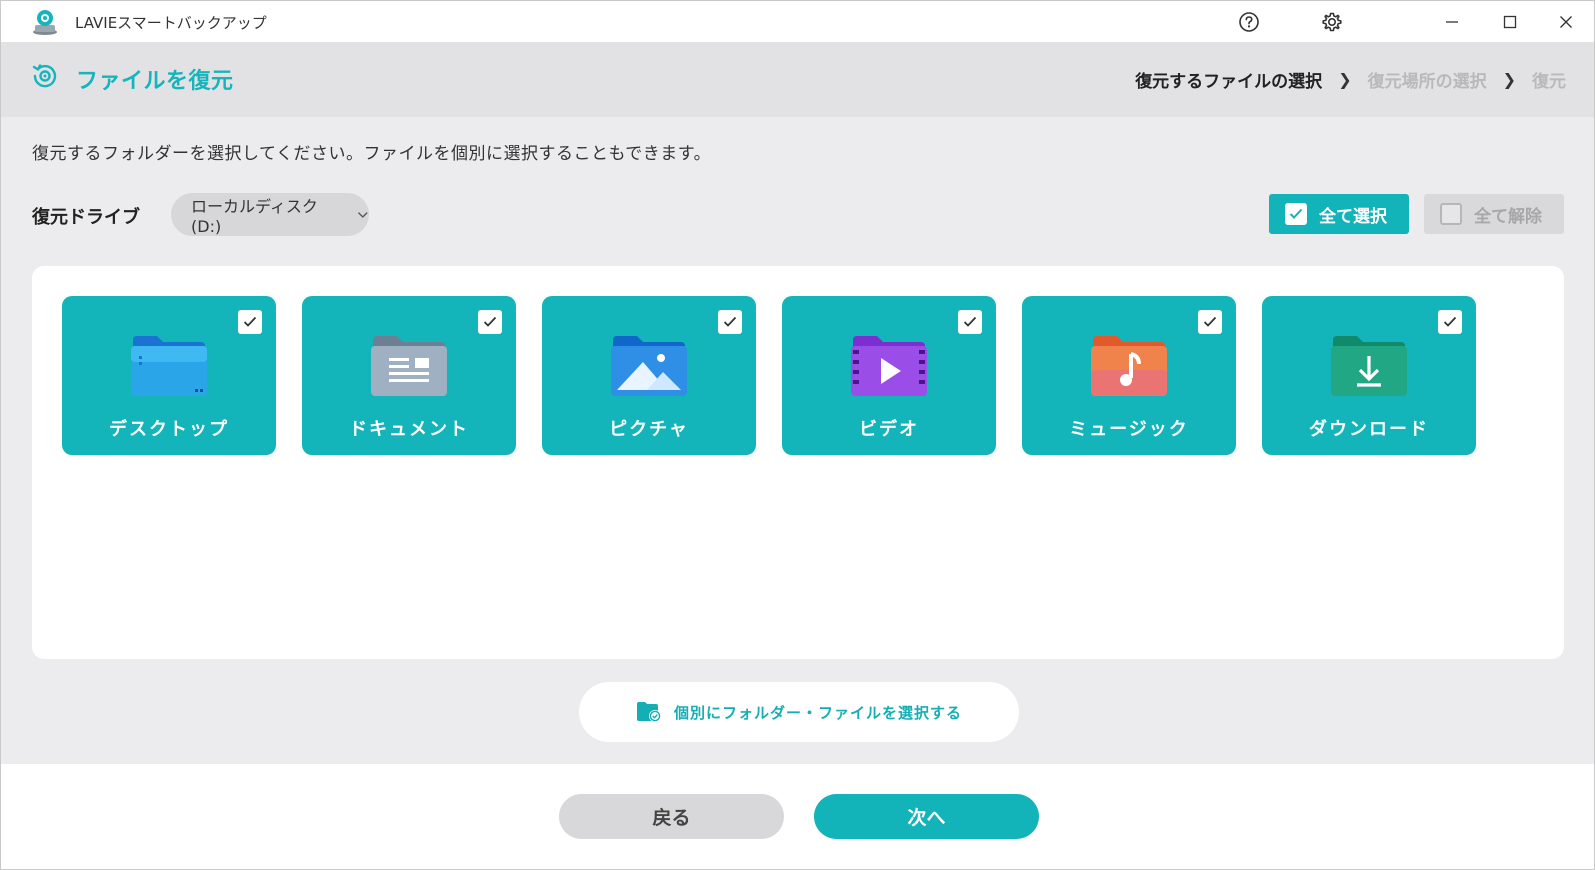 Image resolution: width=1595 pixels, height=870 pixels. What do you see at coordinates (797, 816) in the screenshot?
I see `footer: 戻る 次へ` at bounding box center [797, 816].